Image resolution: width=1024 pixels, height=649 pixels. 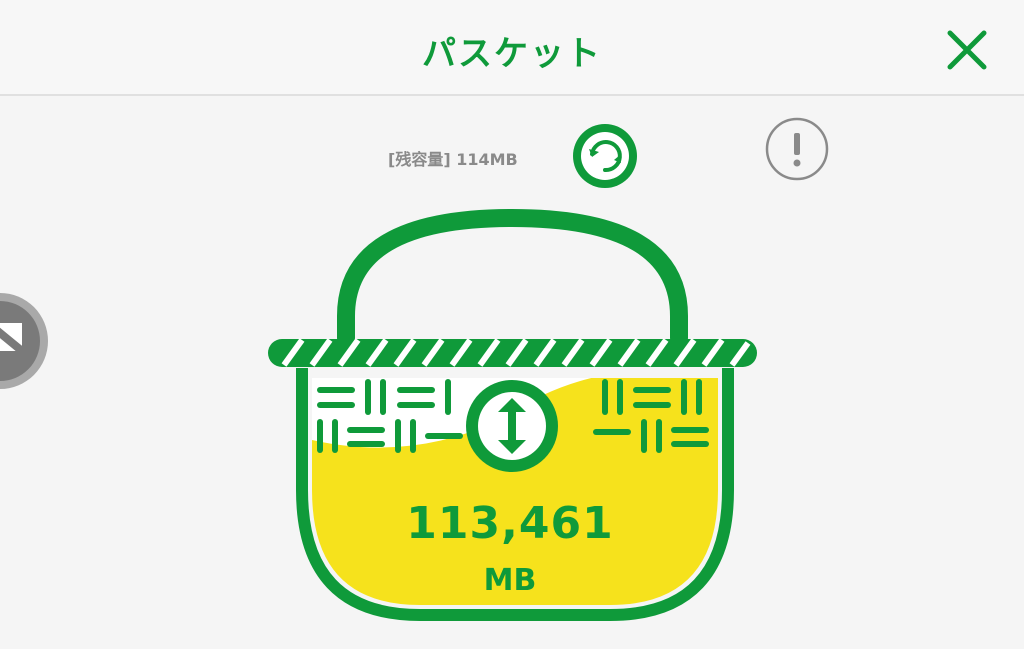 I want to click on refresh-icon, so click(x=605, y=156).